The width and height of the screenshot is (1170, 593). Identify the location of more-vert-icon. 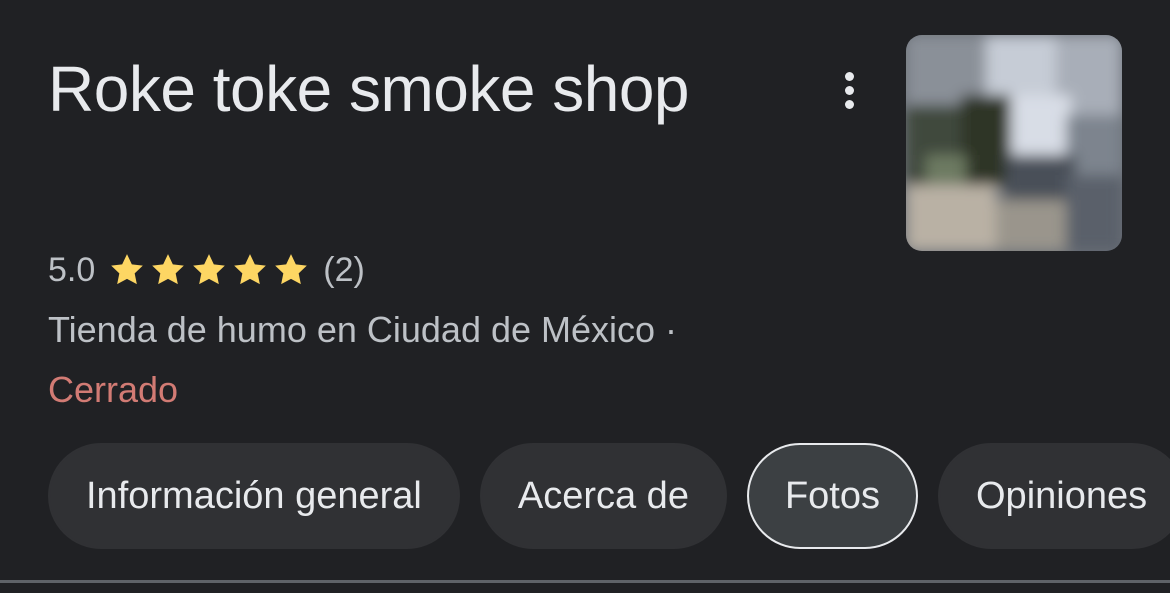
(849, 76).